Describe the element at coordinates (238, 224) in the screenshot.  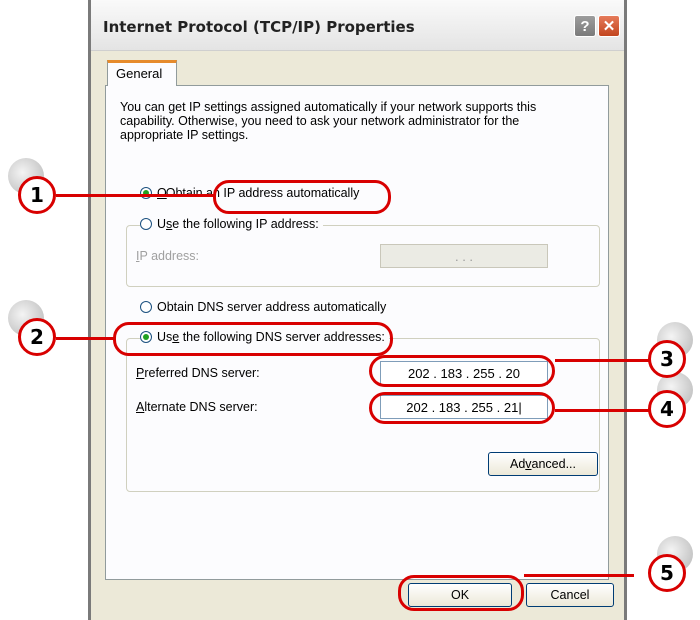
I see `use-following-ip-label: Use the following IP address:` at that location.